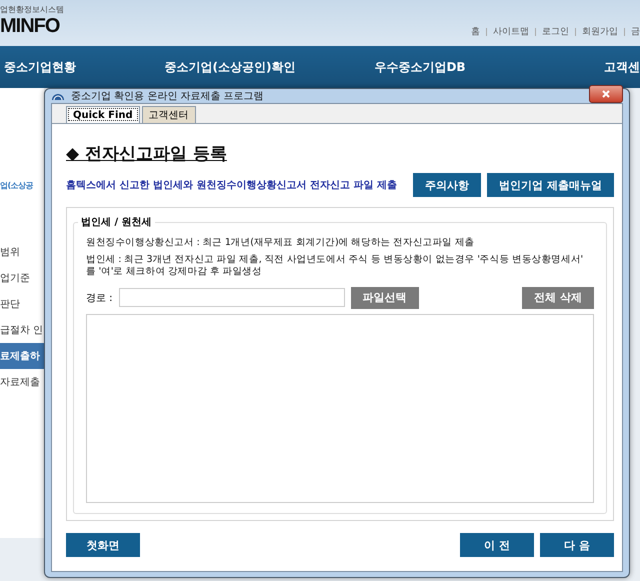 This screenshot has width=640, height=581. Describe the element at coordinates (231, 185) in the screenshot. I see `description: 홈텍스에서 신고한 법인세와 원천징수이행상황신고서 전자신고 파일 제출` at that location.